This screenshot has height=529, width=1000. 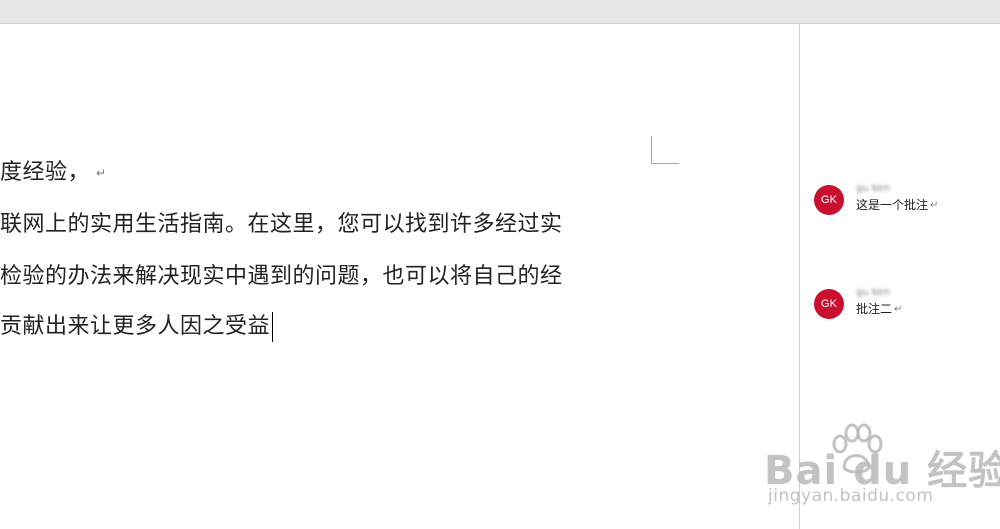 I want to click on document-line-3: 检验的办法来解决现实中遇到的问题，也可以将自己的经, so click(x=281, y=274).